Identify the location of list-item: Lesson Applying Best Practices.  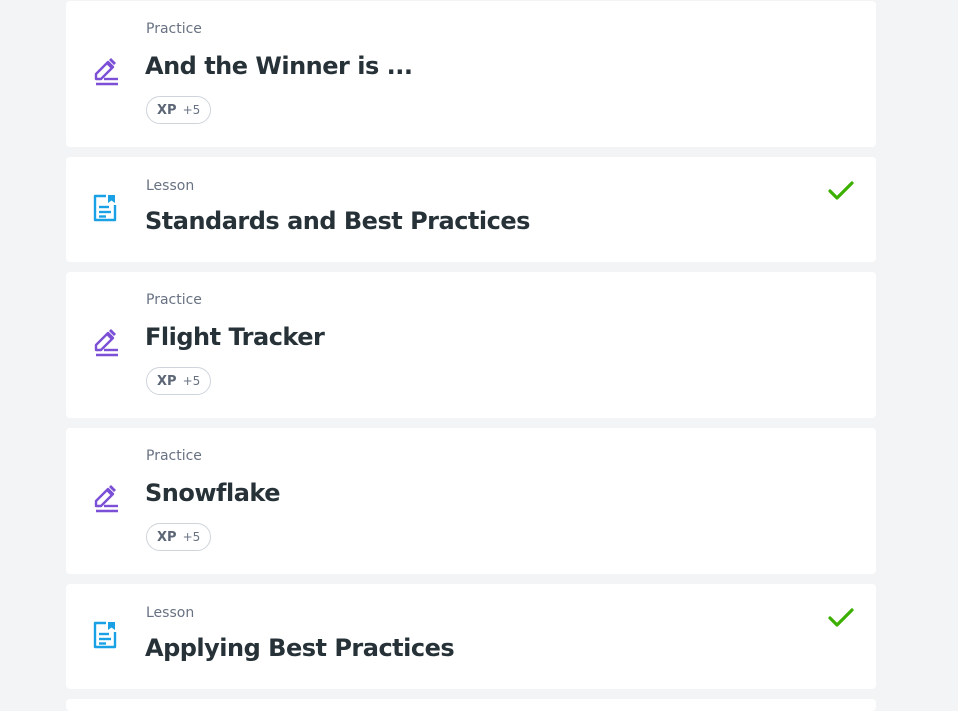
(471, 636).